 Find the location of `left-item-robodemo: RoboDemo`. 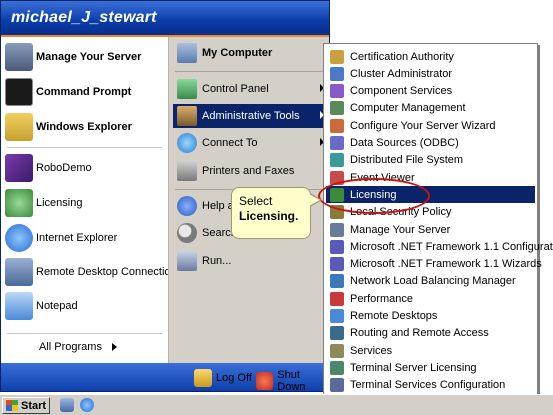

left-item-robodemo: RoboDemo is located at coordinates (48, 168).